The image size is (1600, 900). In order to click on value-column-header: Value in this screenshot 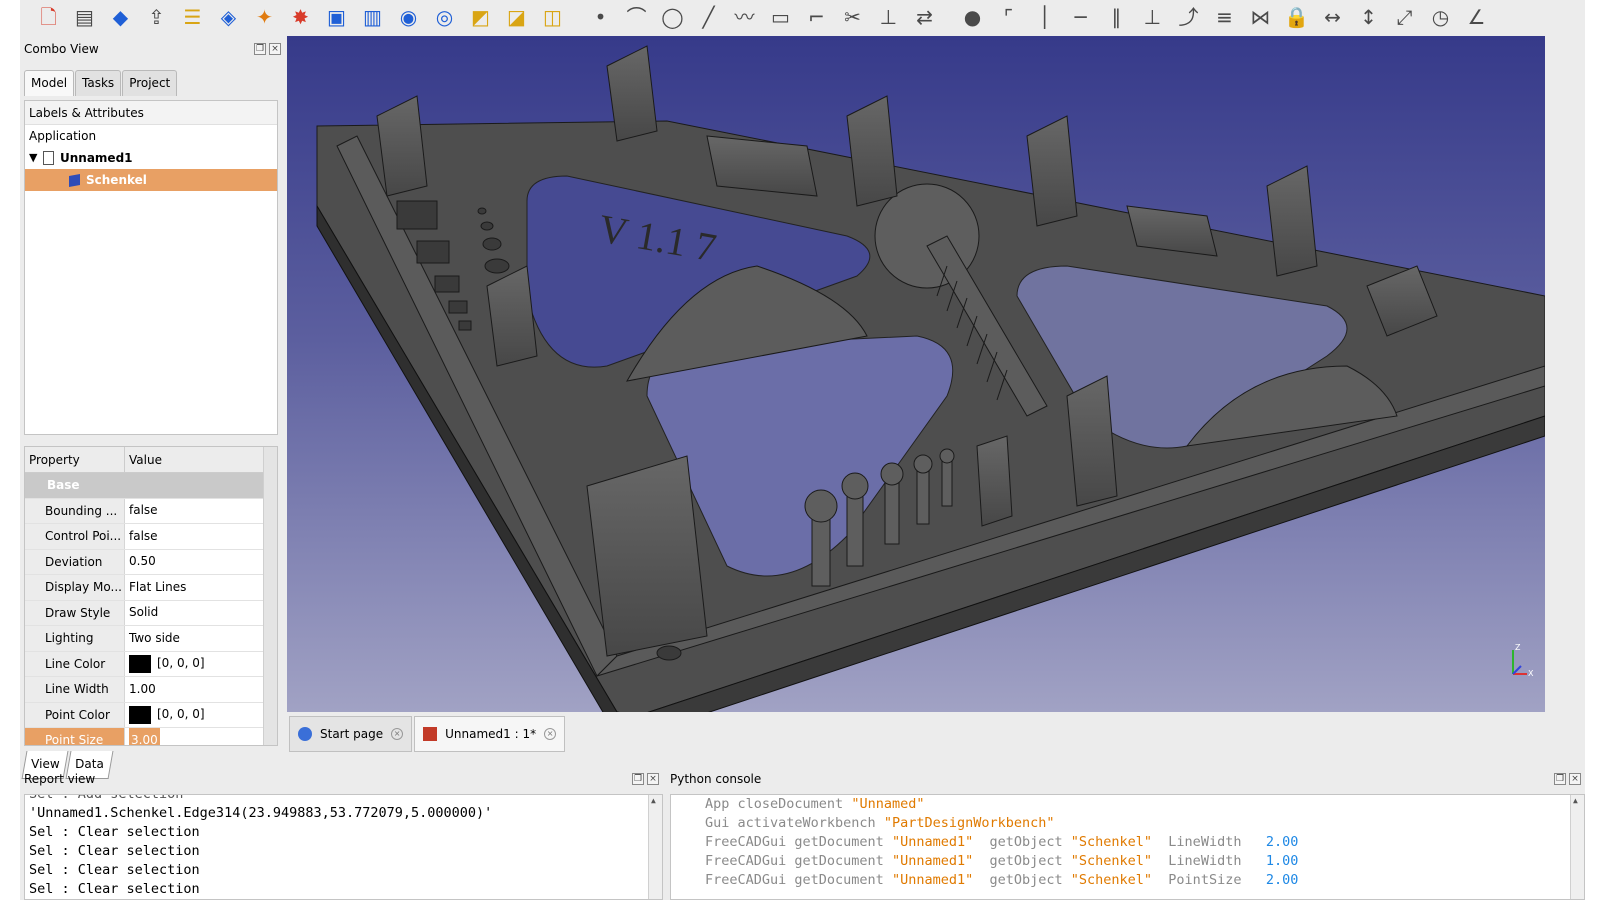, I will do `click(145, 460)`.